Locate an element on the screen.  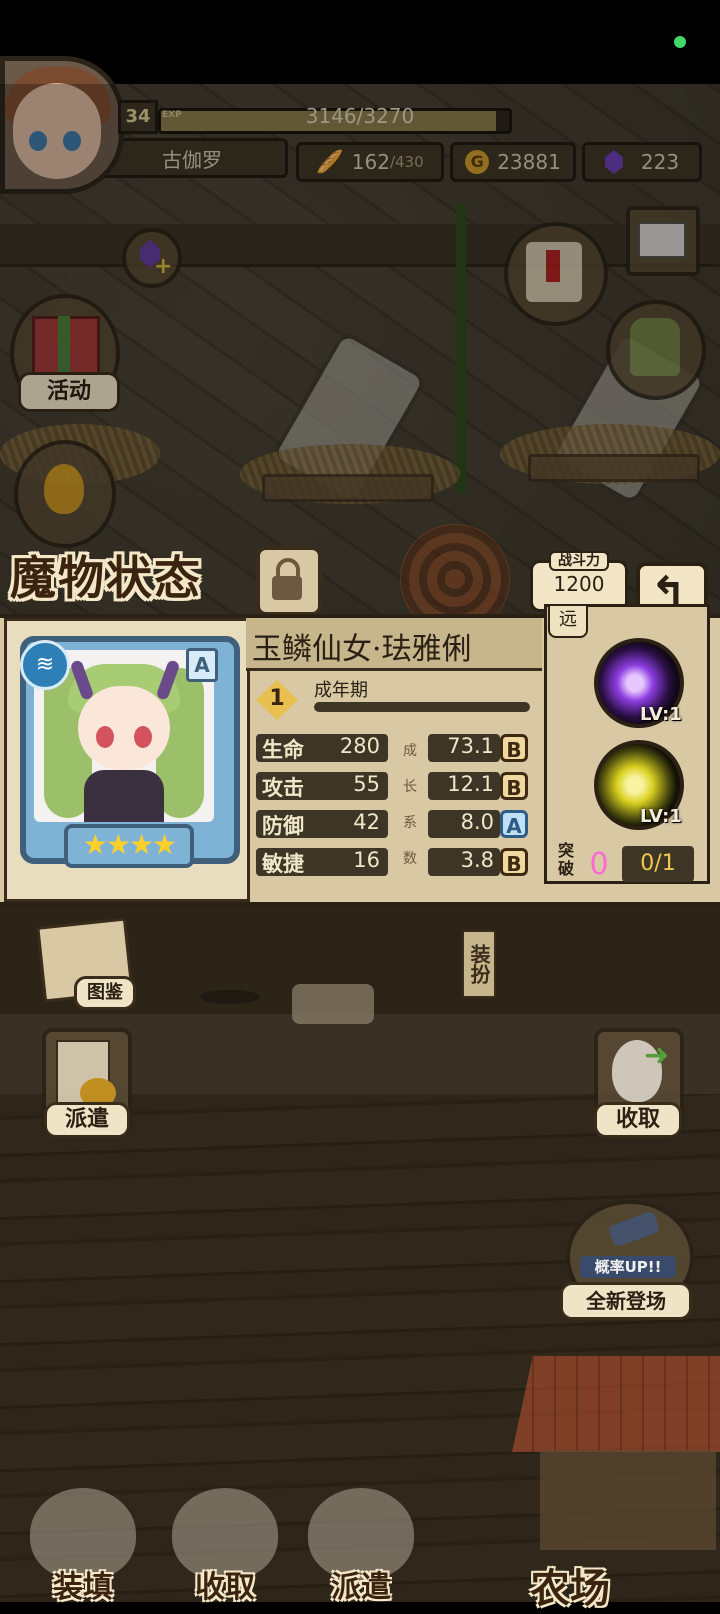
growth-value: 3.8 is located at coordinates (477, 860).